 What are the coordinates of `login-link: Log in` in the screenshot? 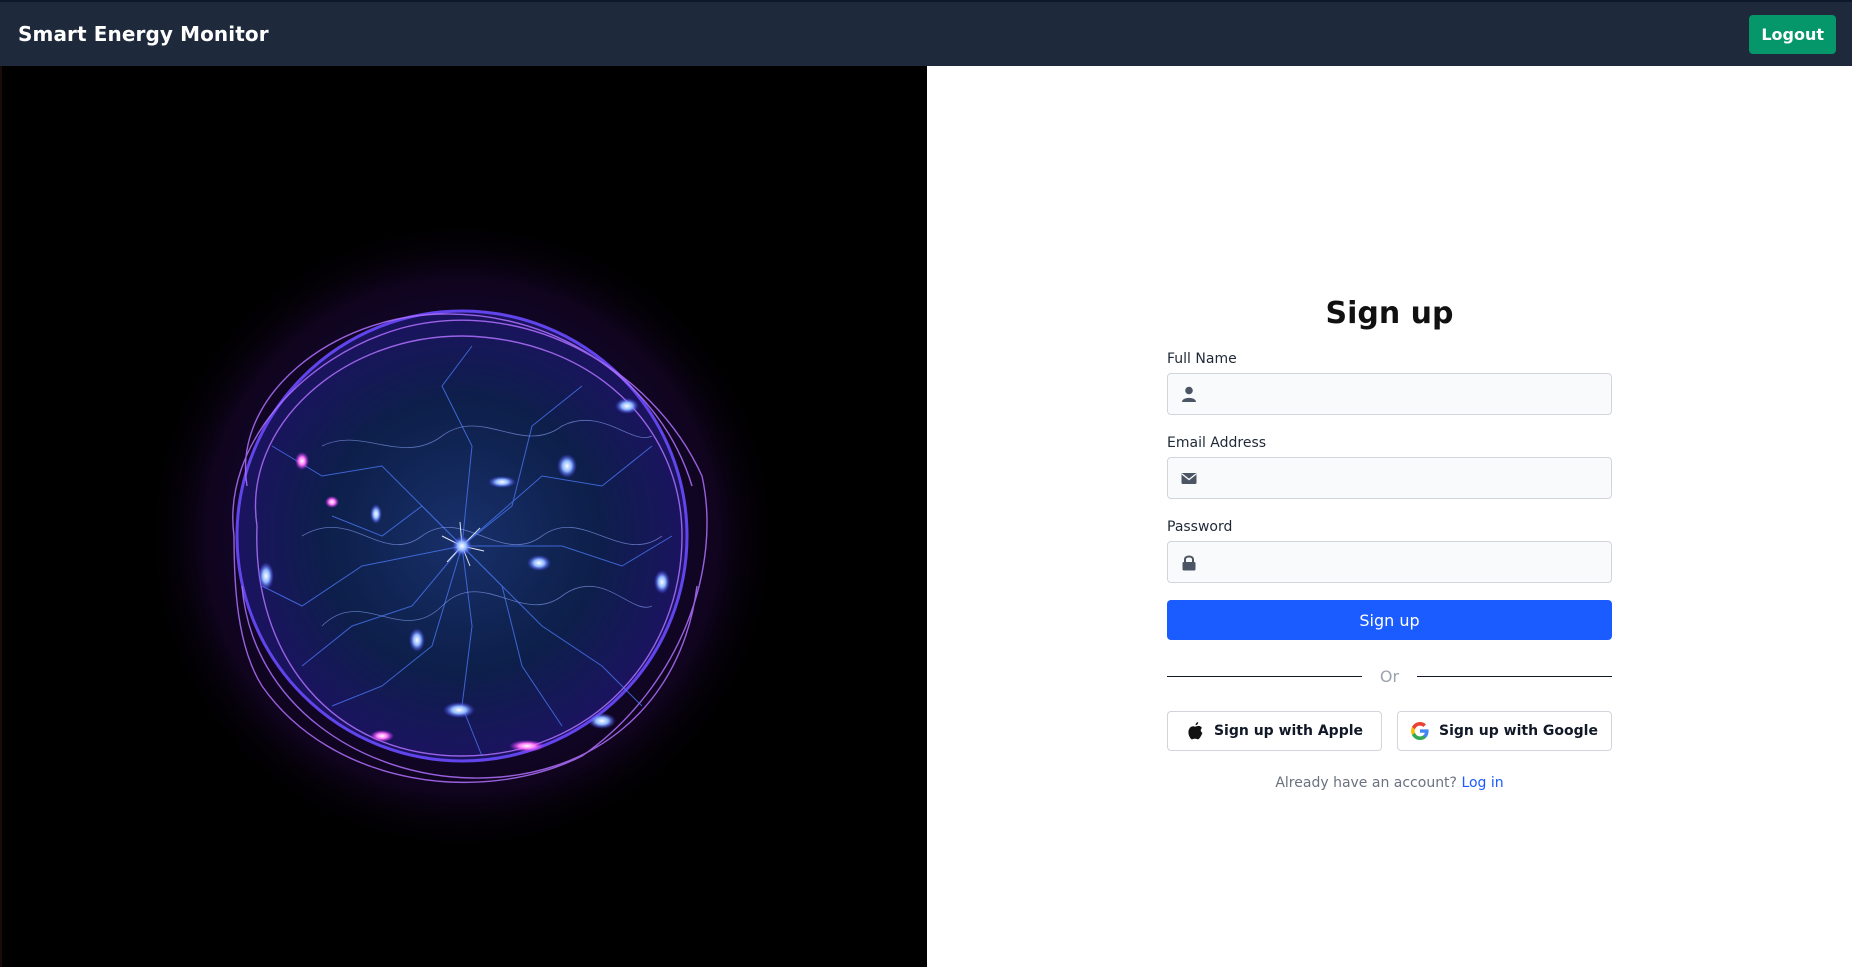 It's located at (1482, 783).